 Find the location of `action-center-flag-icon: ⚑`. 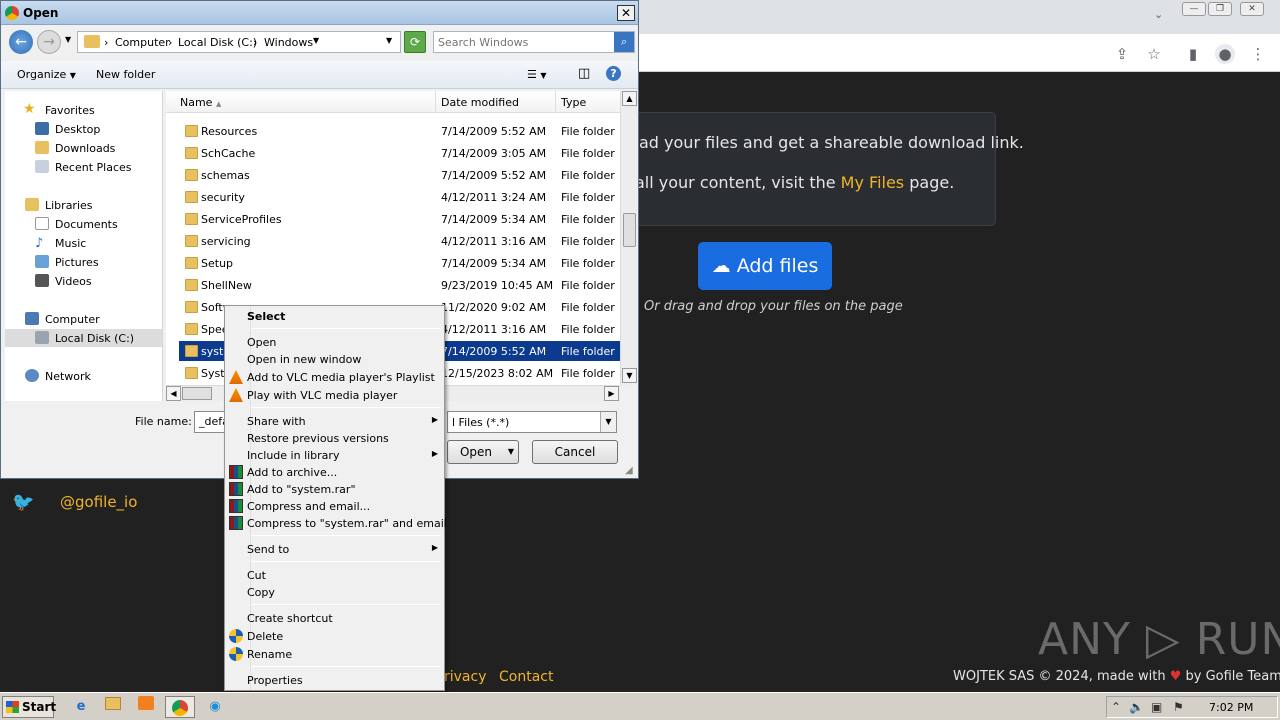

action-center-flag-icon: ⚑ is located at coordinates (1178, 707).